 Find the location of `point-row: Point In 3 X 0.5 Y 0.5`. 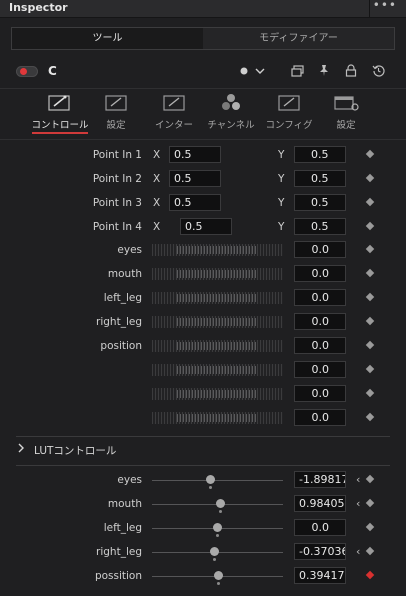

point-row: Point In 3 X 0.5 Y 0.5 is located at coordinates (203, 205).